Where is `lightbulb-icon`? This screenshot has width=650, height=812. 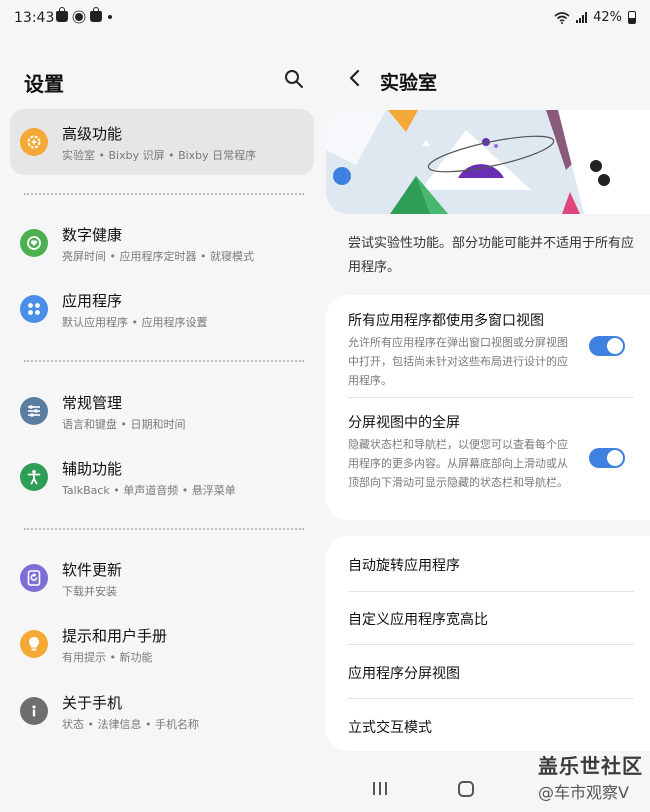
lightbulb-icon is located at coordinates (34, 644).